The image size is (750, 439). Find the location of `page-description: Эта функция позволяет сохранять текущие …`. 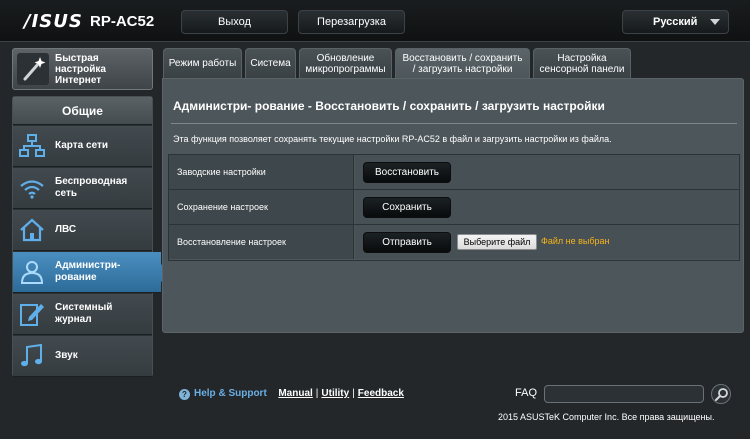

page-description: Эта функция позволяет сохранять текущие … is located at coordinates (392, 139).